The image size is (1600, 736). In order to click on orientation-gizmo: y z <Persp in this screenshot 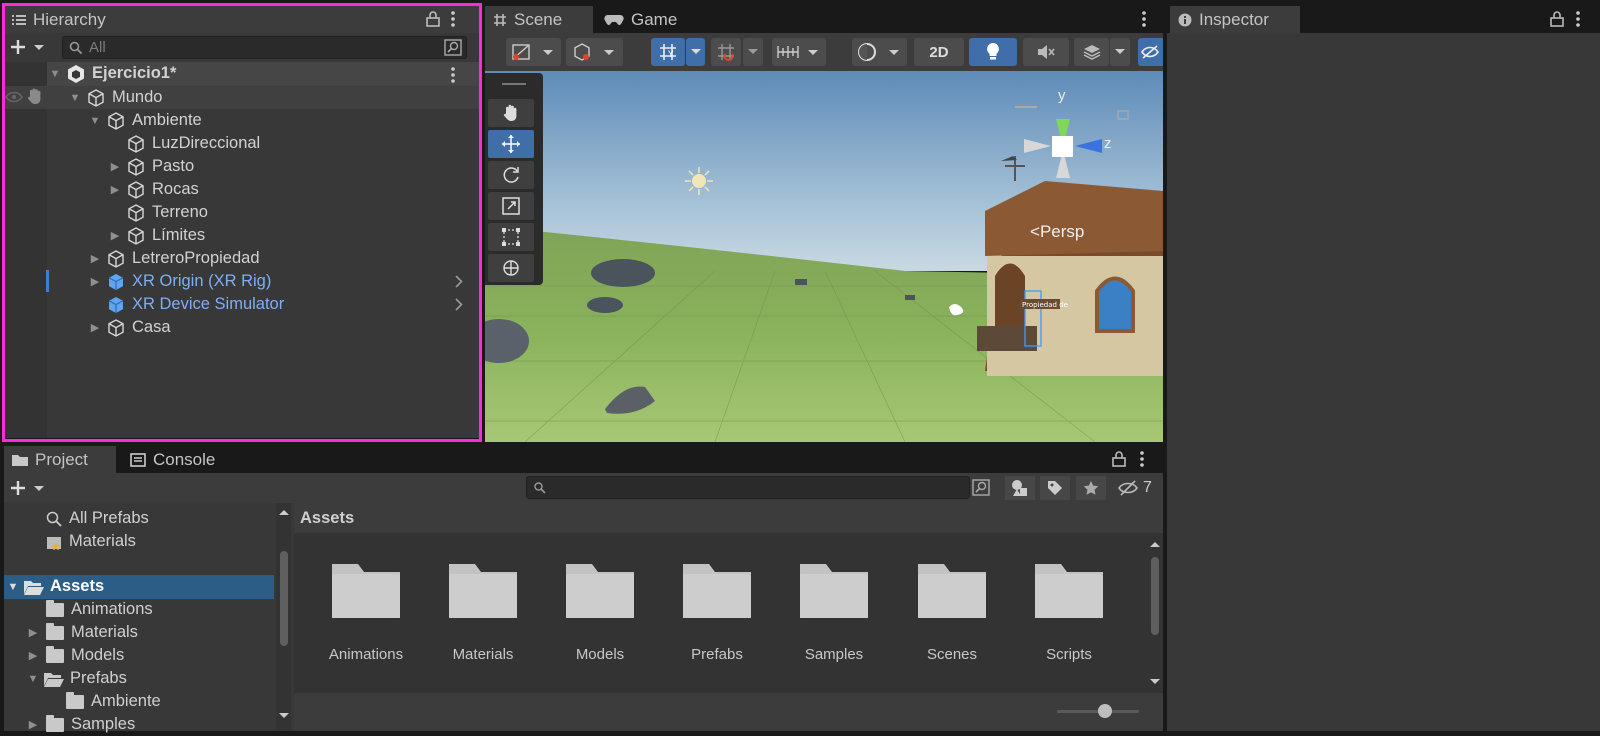, I will do `click(1080, 164)`.